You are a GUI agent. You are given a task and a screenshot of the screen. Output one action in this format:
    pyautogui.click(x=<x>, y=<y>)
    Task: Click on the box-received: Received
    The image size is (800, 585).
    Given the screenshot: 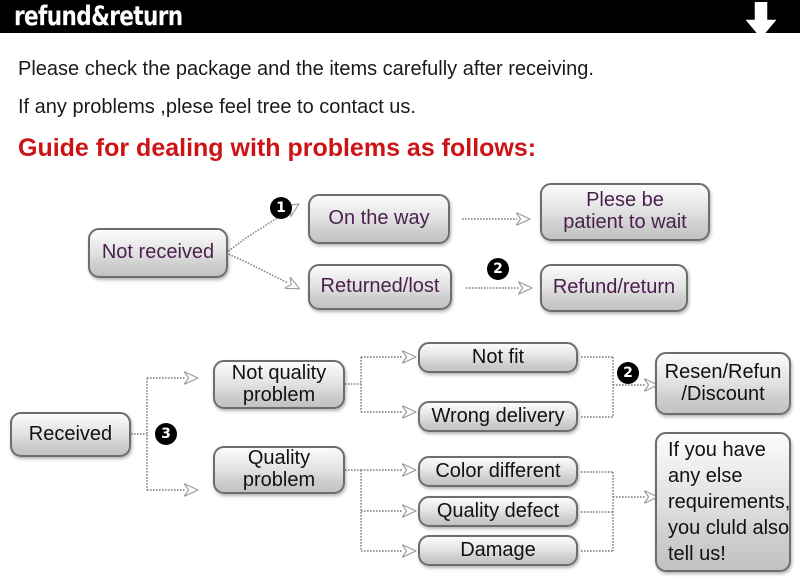 What is the action you would take?
    pyautogui.click(x=70, y=434)
    